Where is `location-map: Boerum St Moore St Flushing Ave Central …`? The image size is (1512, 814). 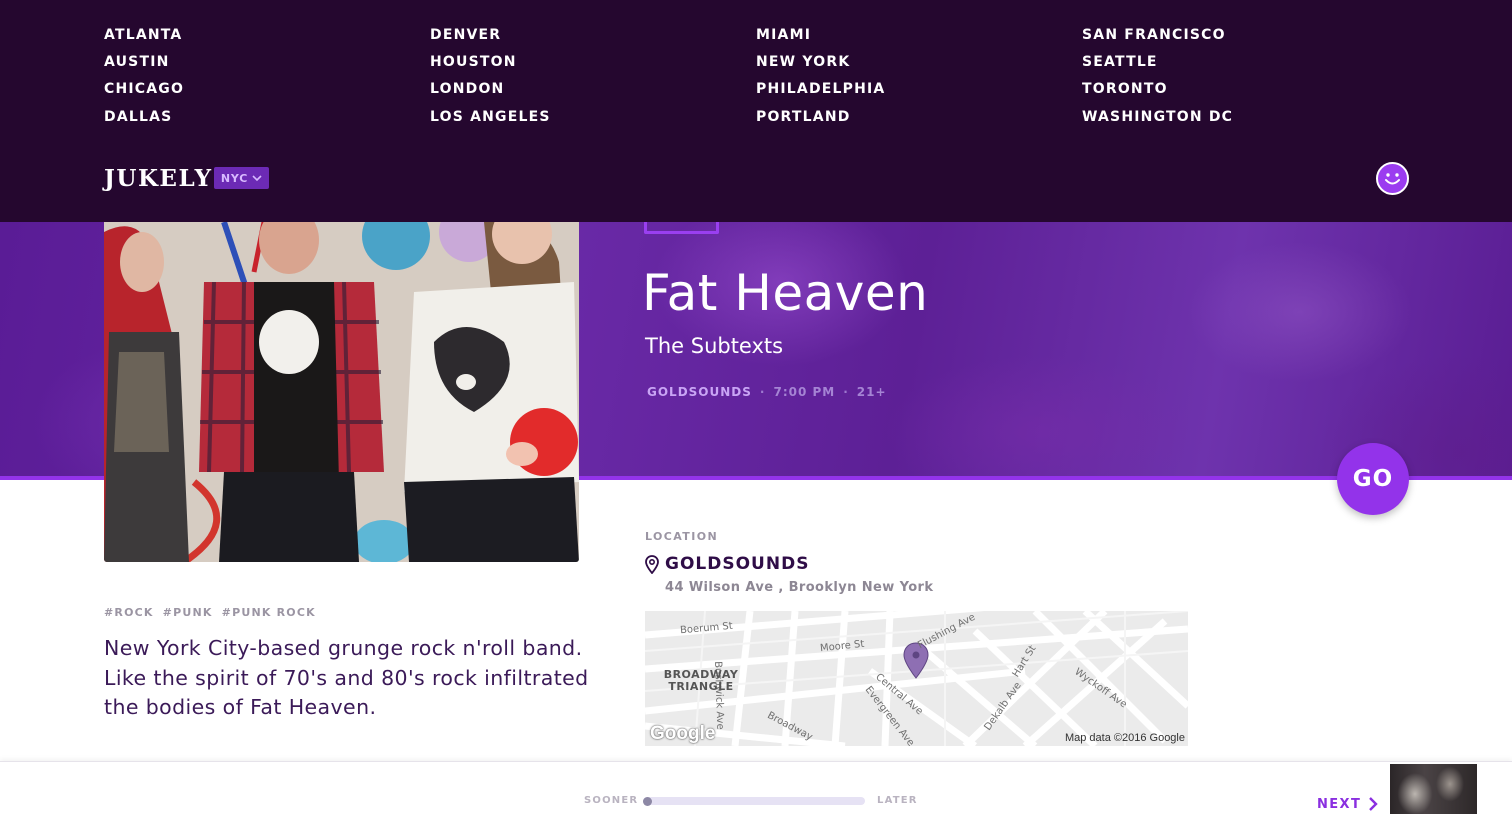 location-map: Boerum St Moore St Flushing Ave Central … is located at coordinates (916, 678).